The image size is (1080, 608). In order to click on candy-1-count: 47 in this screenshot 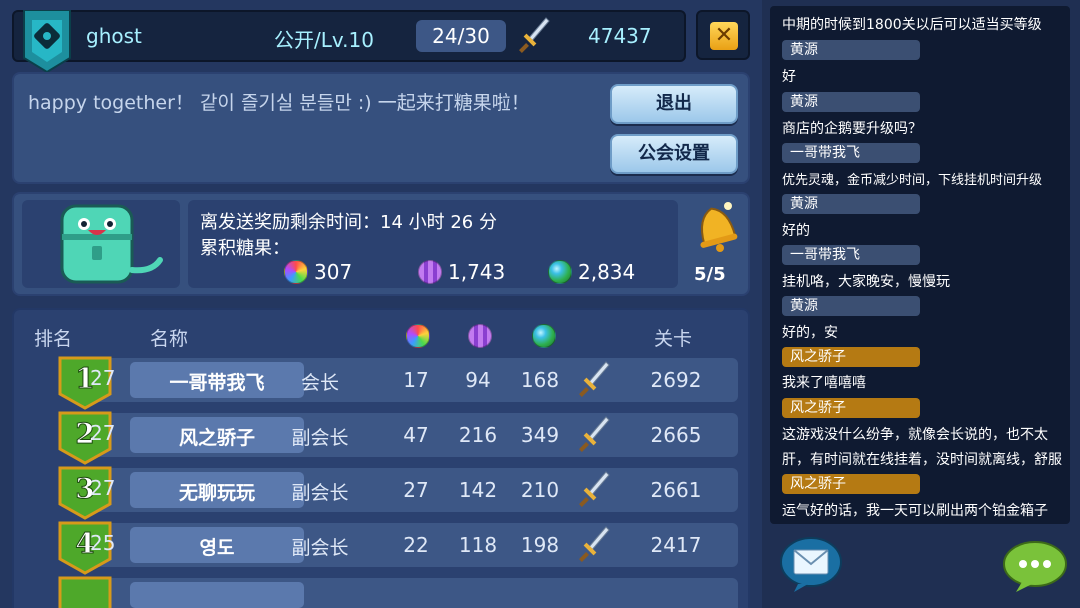, I will do `click(416, 435)`.